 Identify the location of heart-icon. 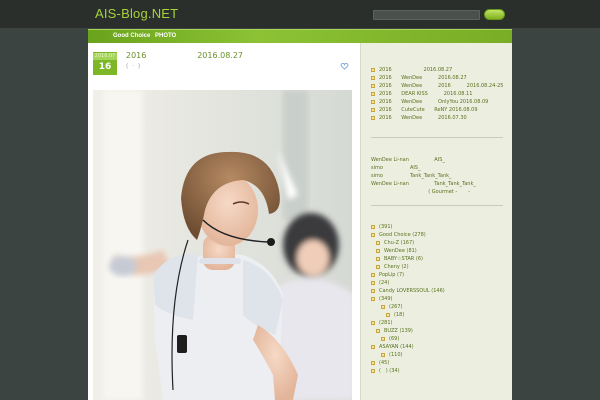
(344, 66).